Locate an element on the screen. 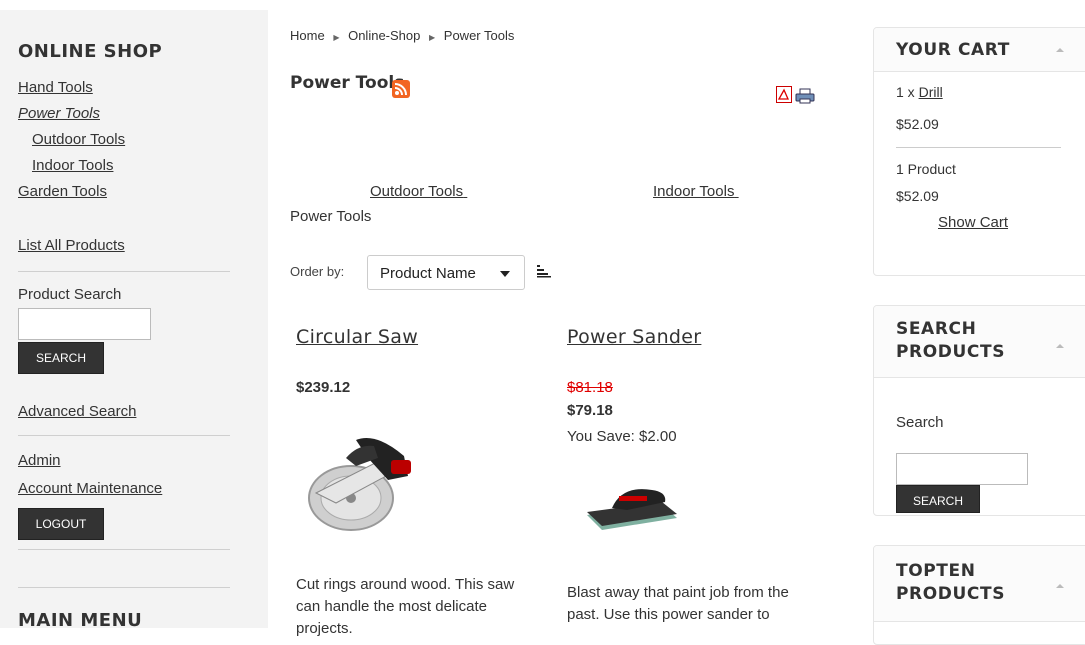 This screenshot has height=645, width=1085. category-garden-tools: Garden Tools is located at coordinates (62, 191).